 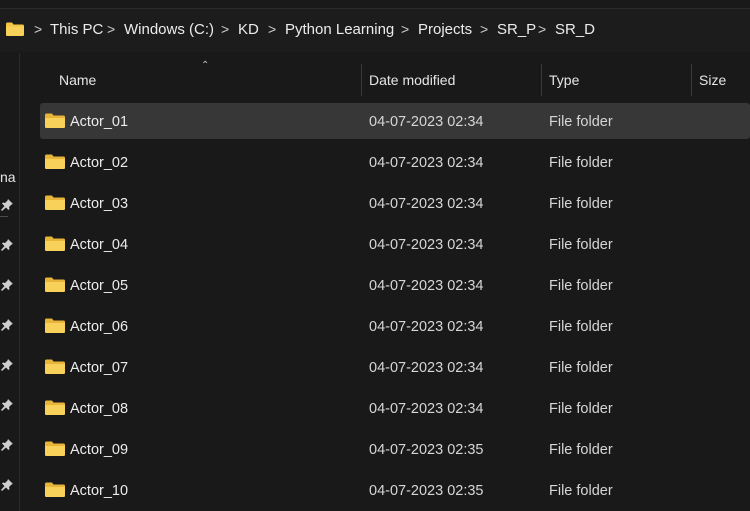 I want to click on file-row: Actor_01 04-07-2023 02:34 File folder, so click(x=395, y=121).